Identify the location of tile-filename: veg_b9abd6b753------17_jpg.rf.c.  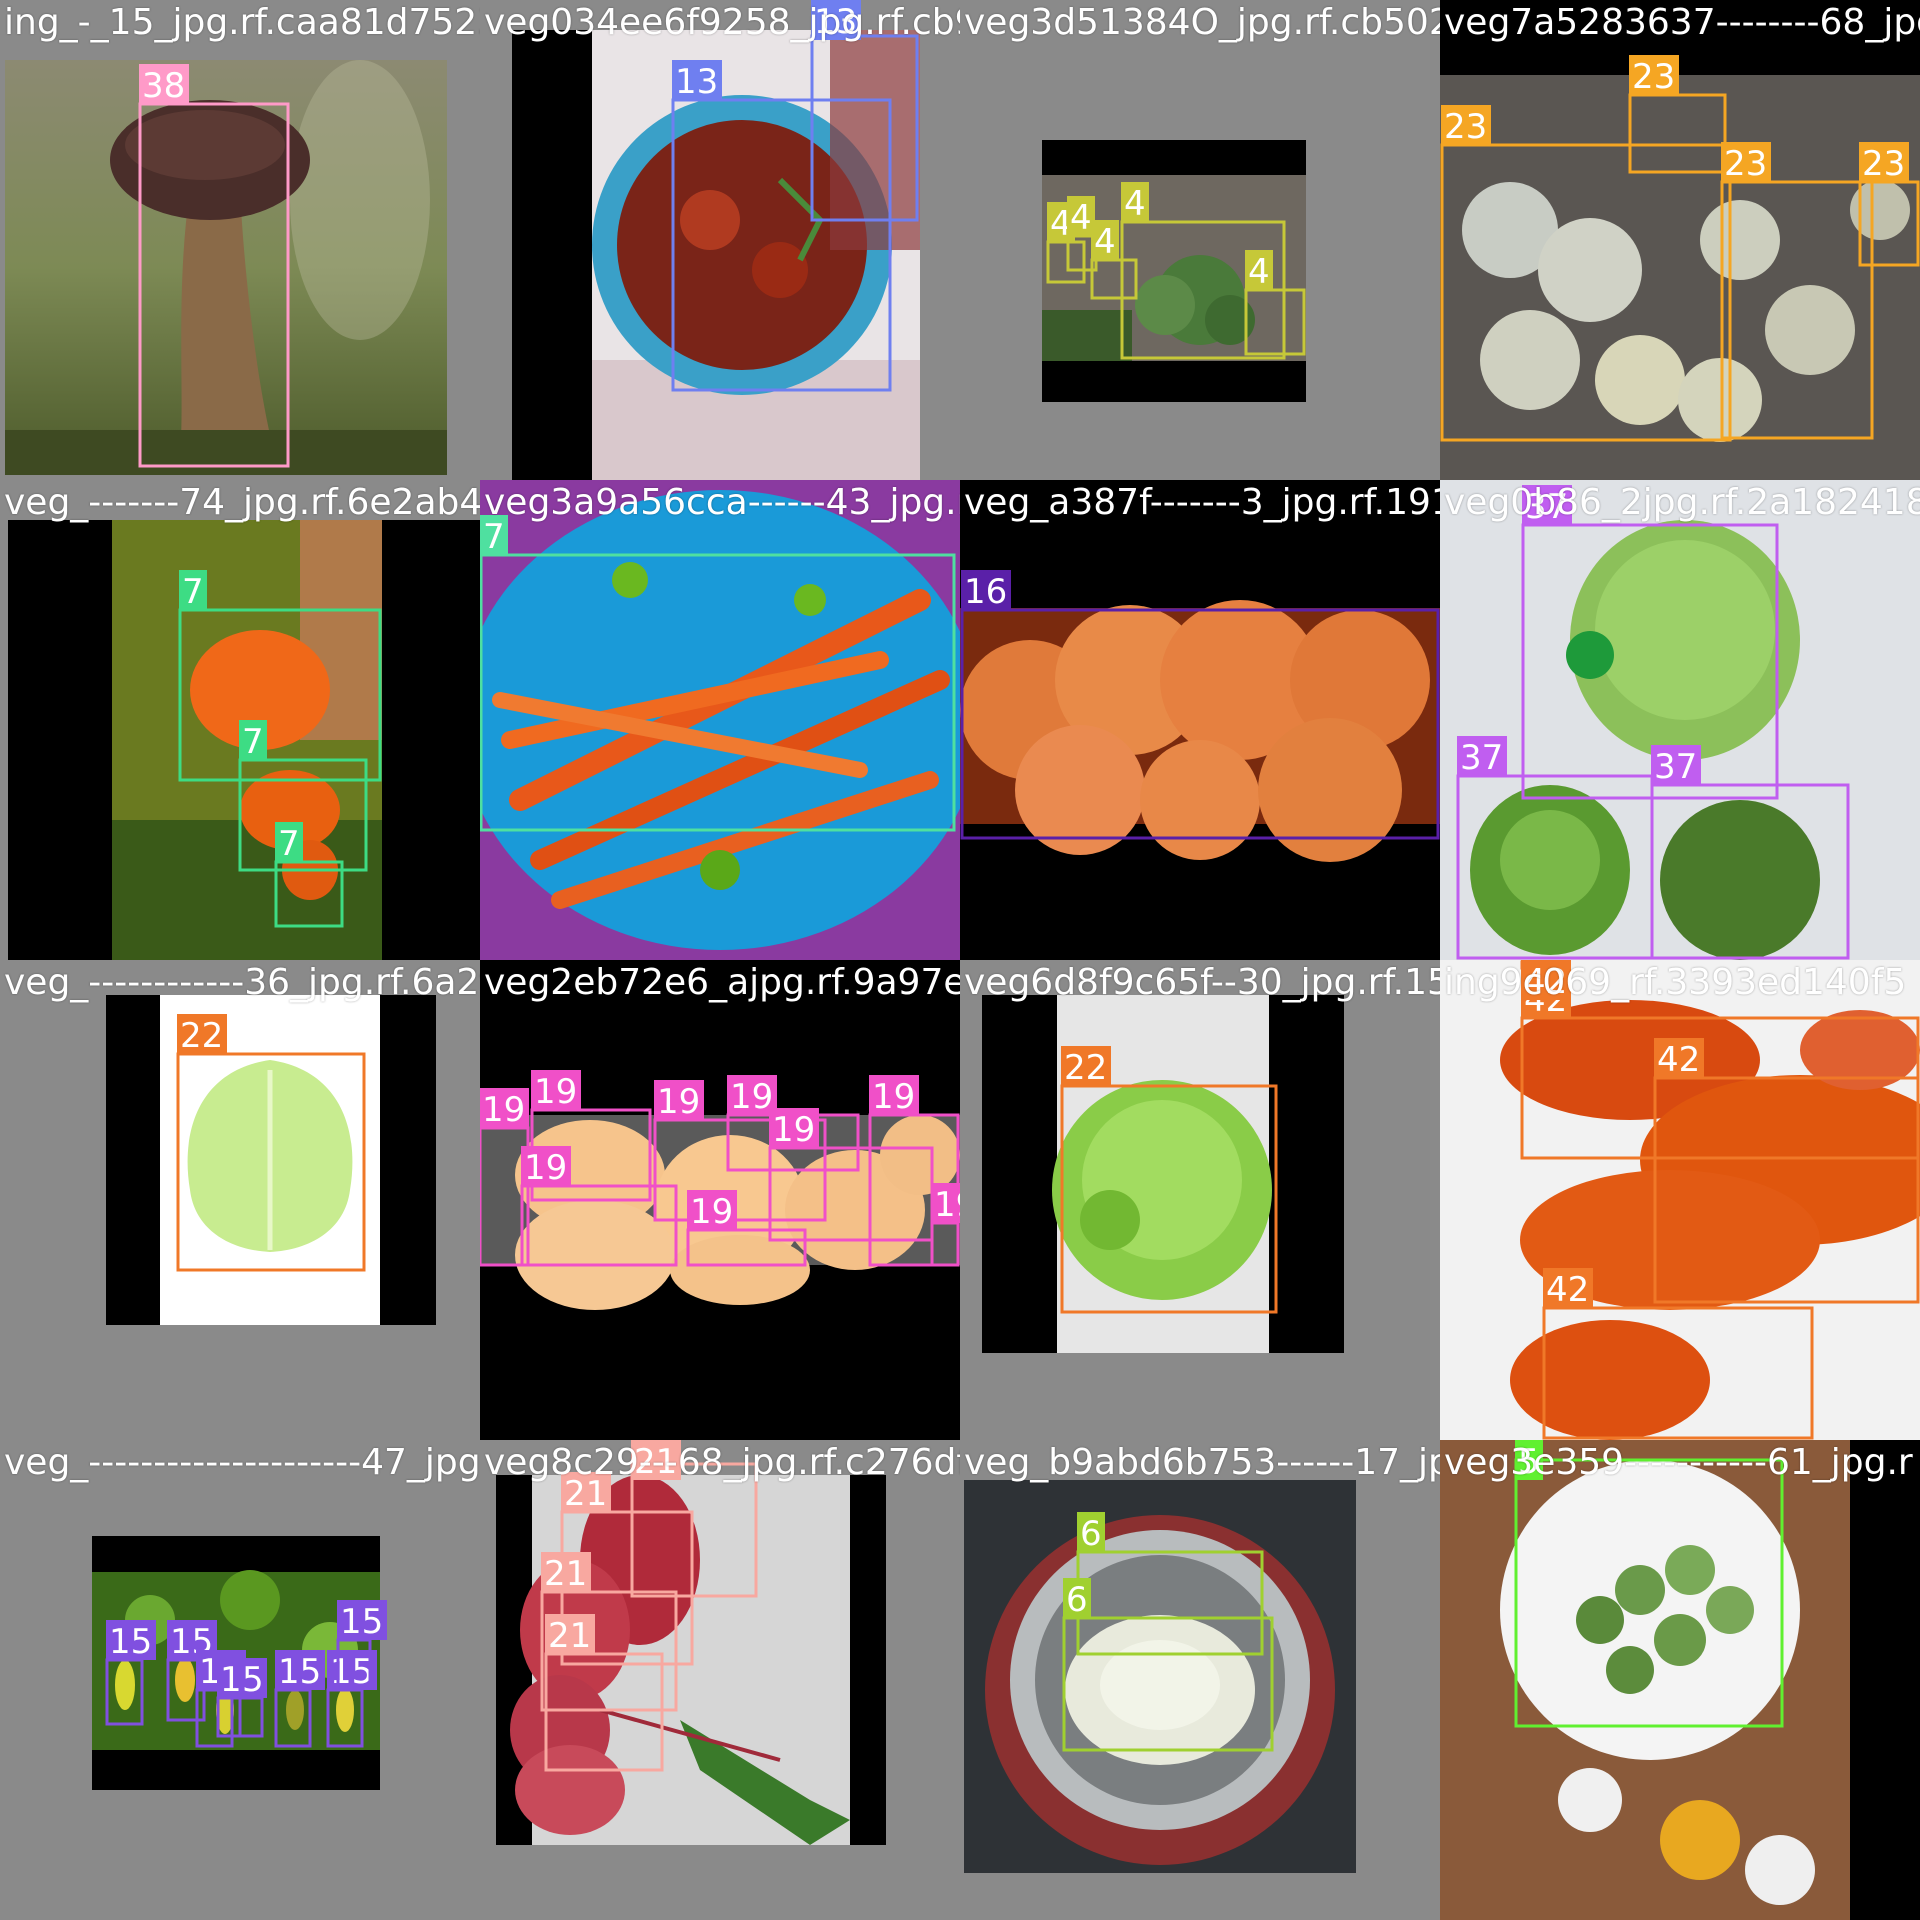
(1202, 1462).